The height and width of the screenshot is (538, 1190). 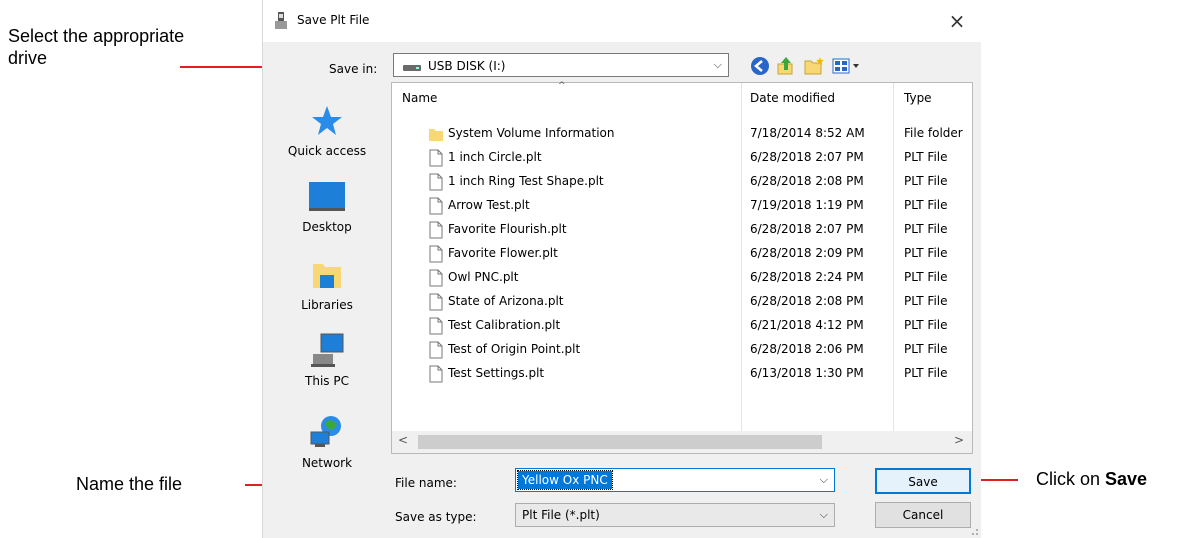 I want to click on column-header-date: Date modified, so click(x=792, y=98).